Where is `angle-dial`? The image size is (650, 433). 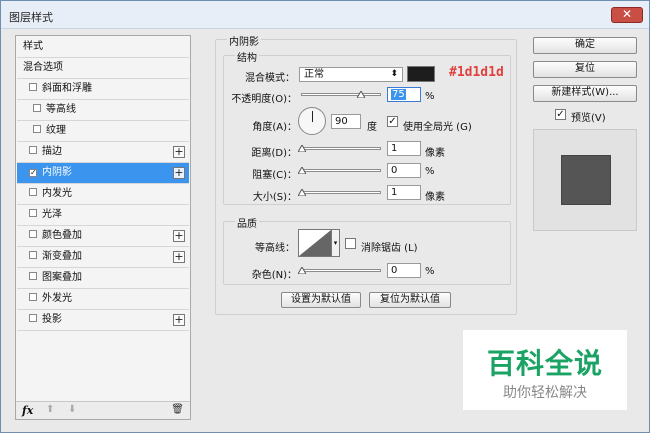 angle-dial is located at coordinates (312, 121).